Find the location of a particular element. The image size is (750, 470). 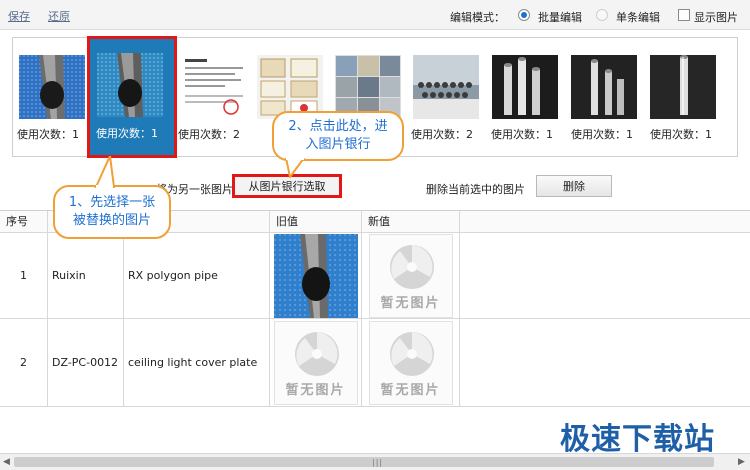

horizontal-scrollbar: ◀ ||| ▶ is located at coordinates (375, 461).